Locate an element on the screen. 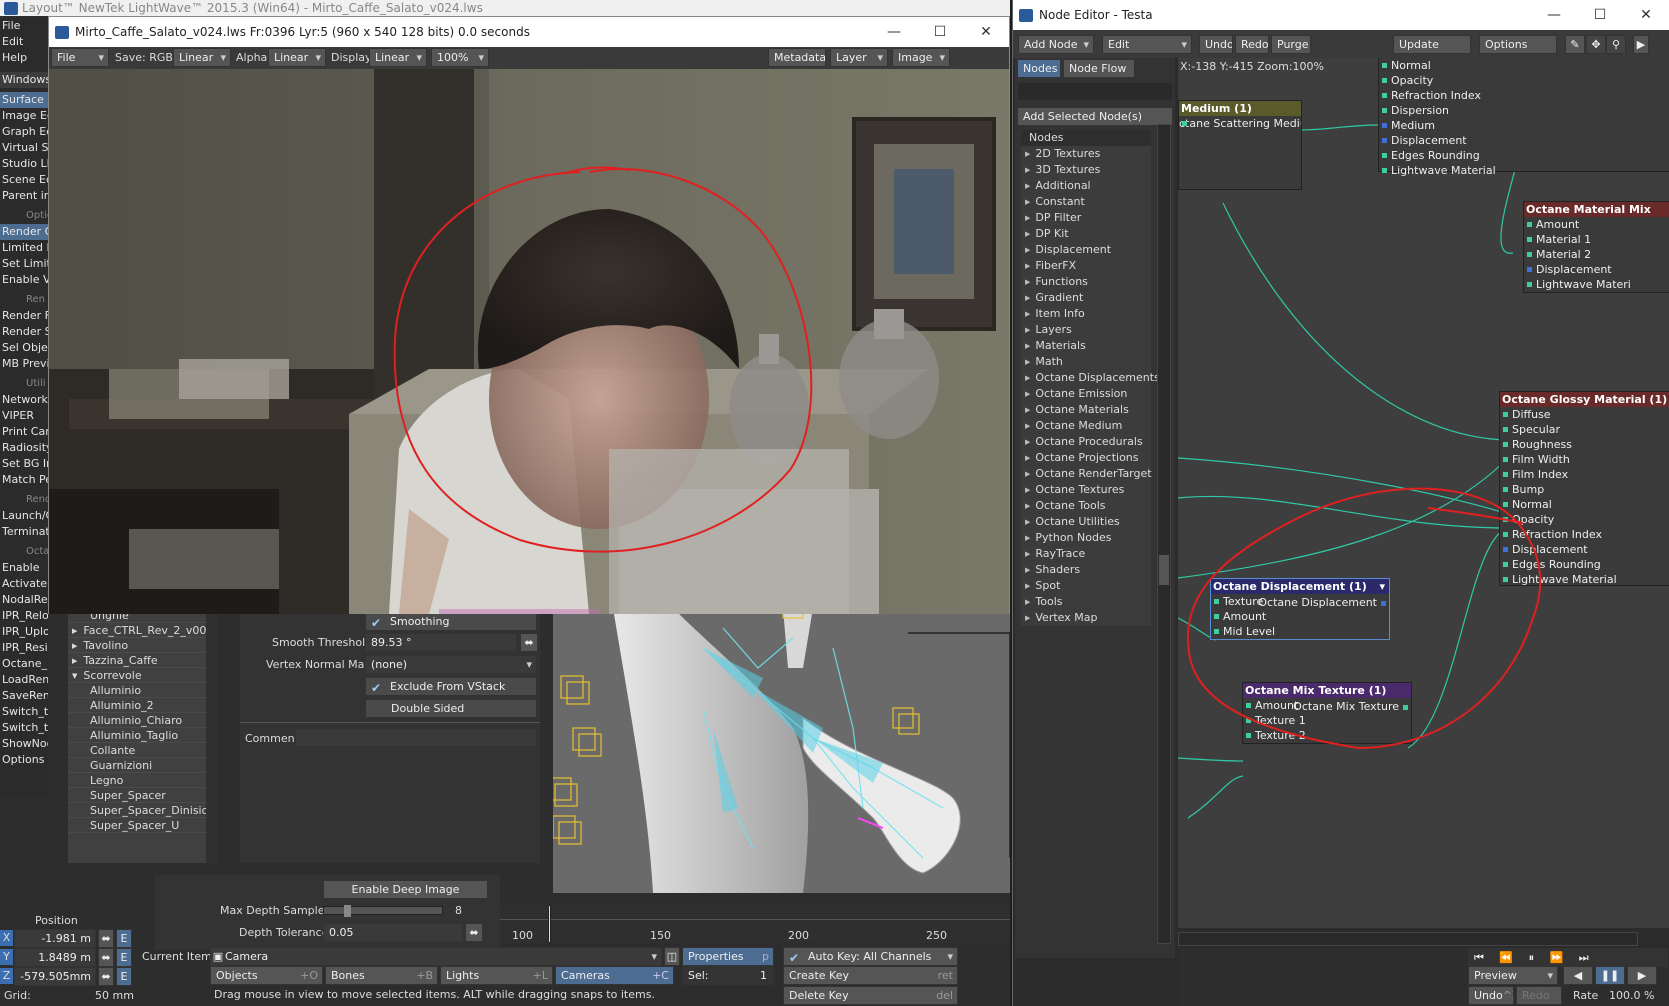 This screenshot has width=1669, height=1006. pan-tool-icon: ✥ is located at coordinates (1596, 44).